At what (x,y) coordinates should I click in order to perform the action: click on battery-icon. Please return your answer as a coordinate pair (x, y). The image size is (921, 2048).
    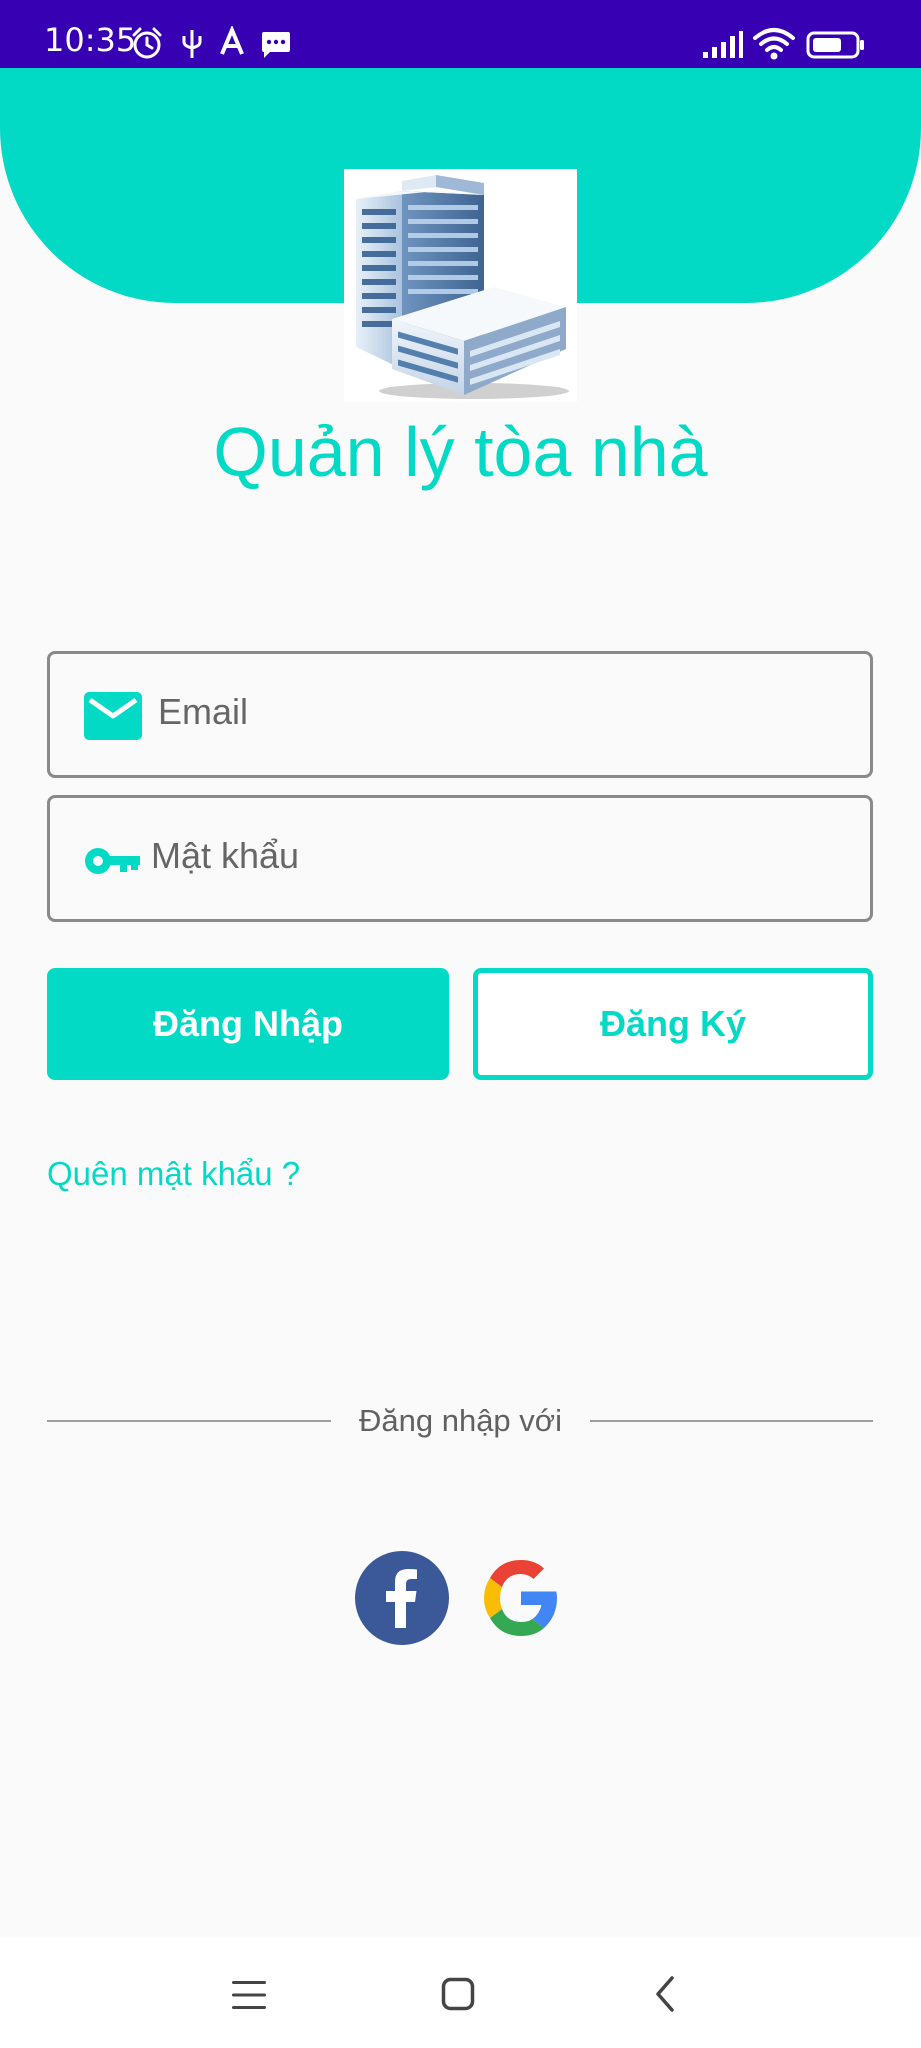
    Looking at the image, I should click on (835, 45).